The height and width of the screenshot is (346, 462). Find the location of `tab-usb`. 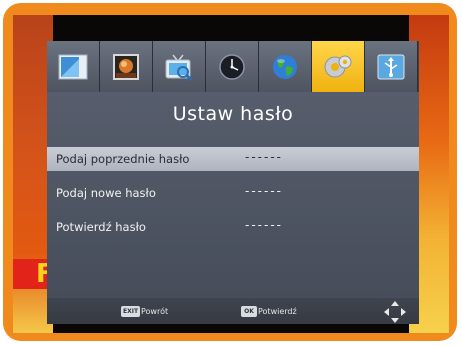

tab-usb is located at coordinates (391, 66).